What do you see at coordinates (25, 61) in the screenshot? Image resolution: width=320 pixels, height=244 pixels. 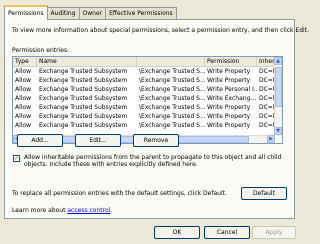 I see `column-header-type: Type` at bounding box center [25, 61].